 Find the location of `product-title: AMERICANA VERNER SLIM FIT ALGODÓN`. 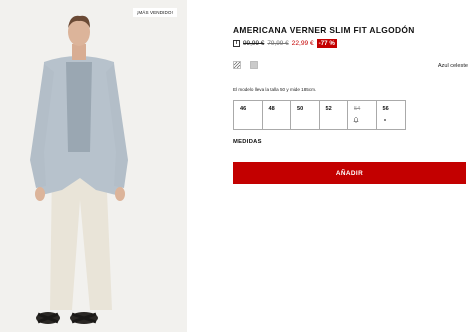

product-title: AMERICANA VERNER SLIM FIT ALGODÓN is located at coordinates (324, 30).